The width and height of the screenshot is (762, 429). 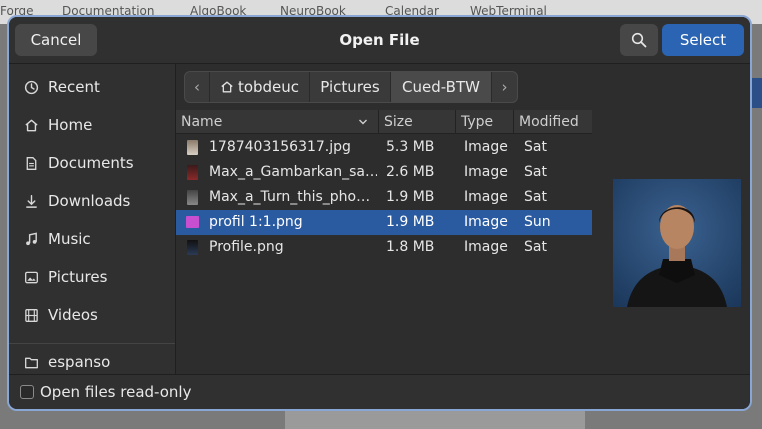 What do you see at coordinates (202, 122) in the screenshot?
I see `column-header-label: Name` at bounding box center [202, 122].